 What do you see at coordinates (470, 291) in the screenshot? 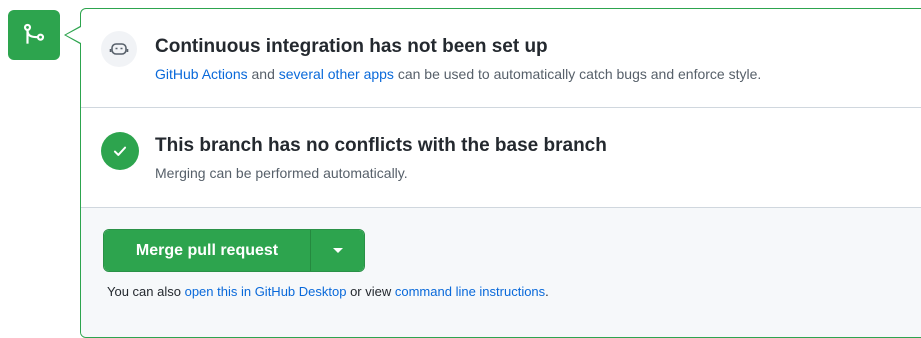
I see `command-line-instructions-link: command line instructions` at bounding box center [470, 291].